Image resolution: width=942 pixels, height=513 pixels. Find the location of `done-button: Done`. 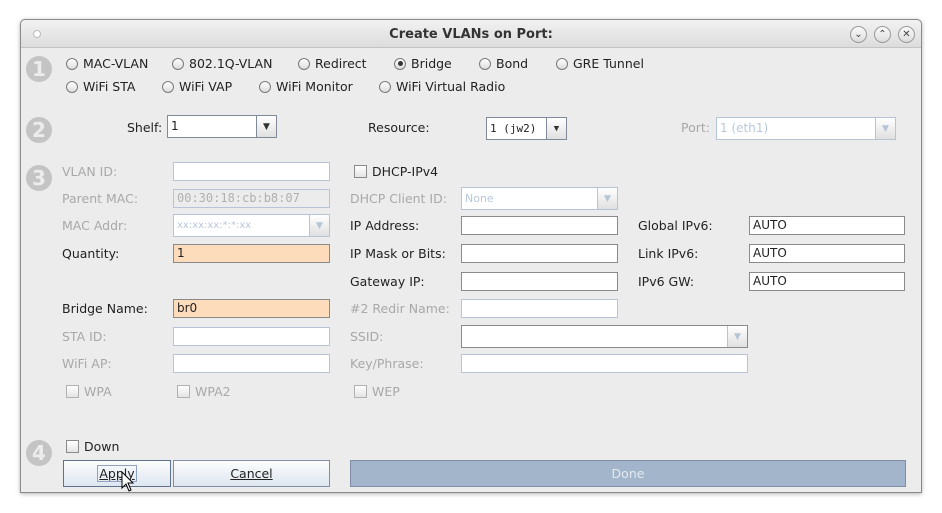

done-button: Done is located at coordinates (628, 473).